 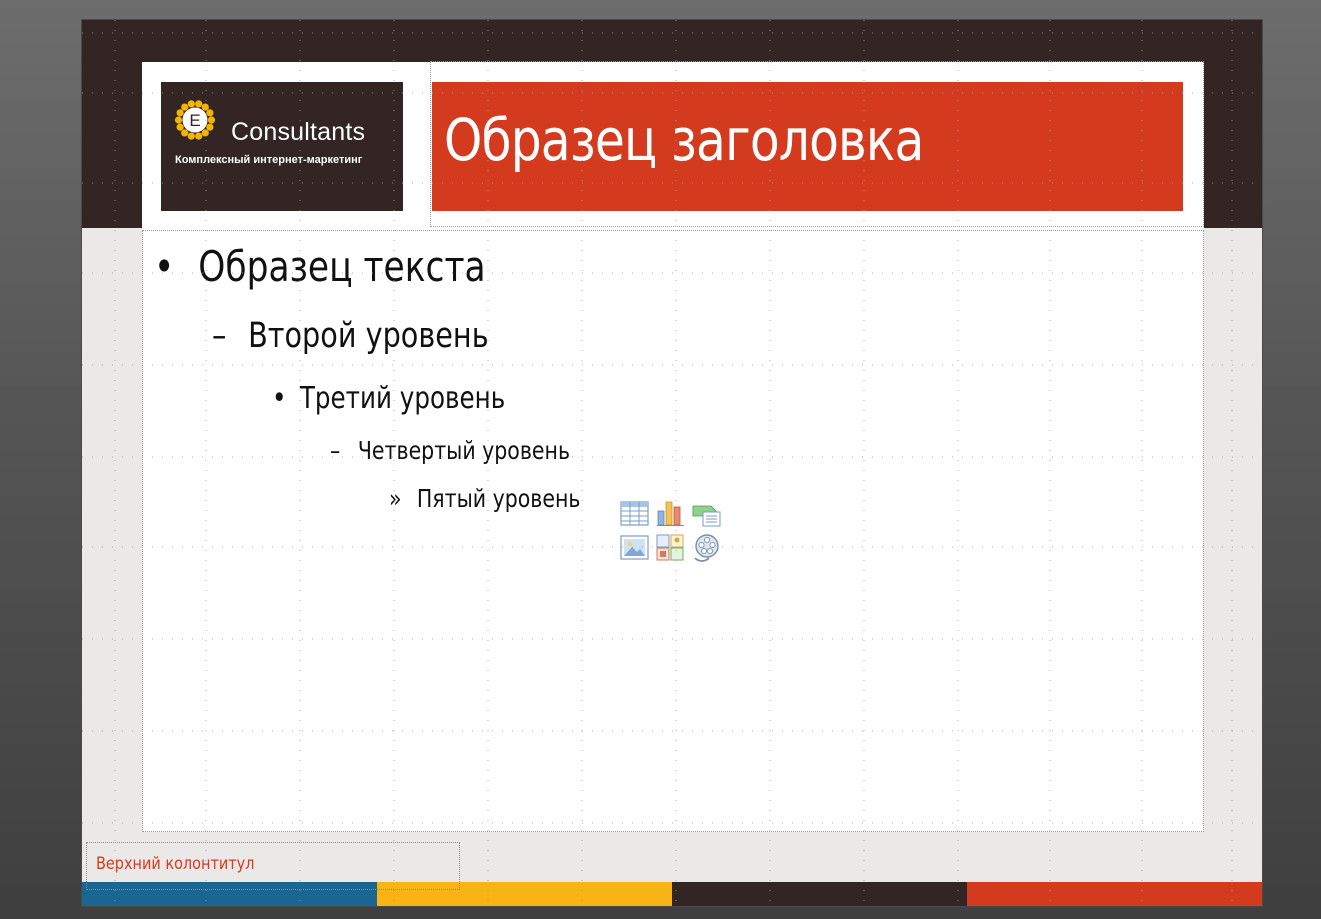 What do you see at coordinates (464, 450) in the screenshot?
I see `bullet-text: Четвертый уровень` at bounding box center [464, 450].